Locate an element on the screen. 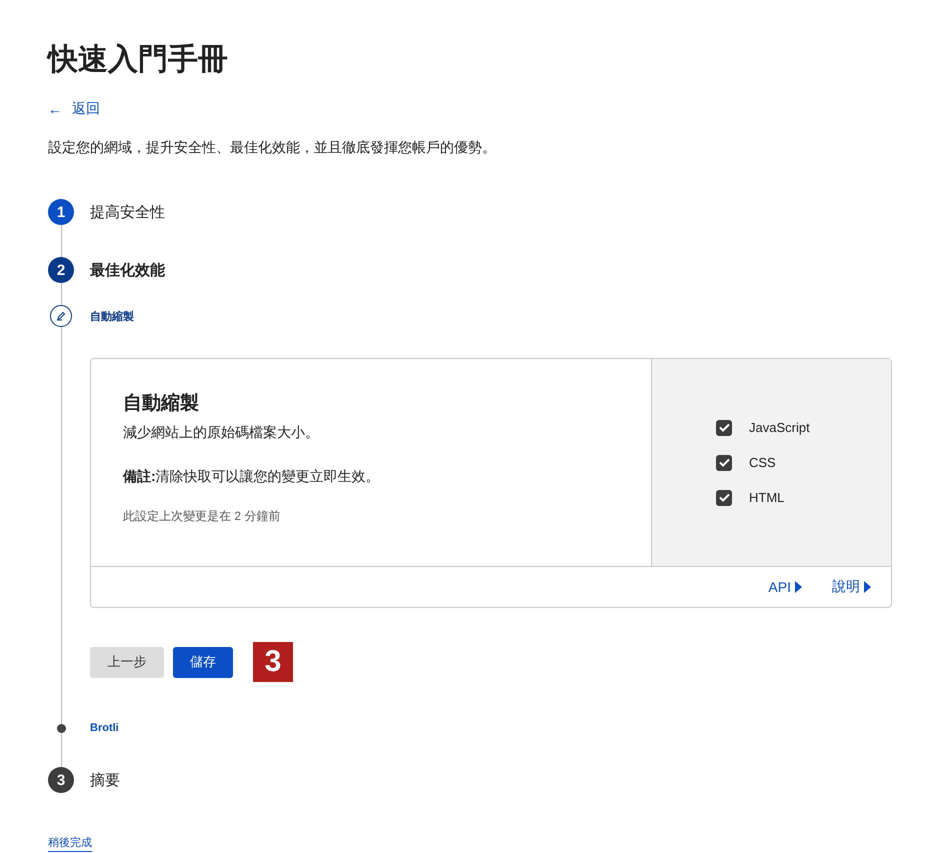 This screenshot has width=941, height=853. finish-later-link: 稍後完成 is located at coordinates (70, 843).